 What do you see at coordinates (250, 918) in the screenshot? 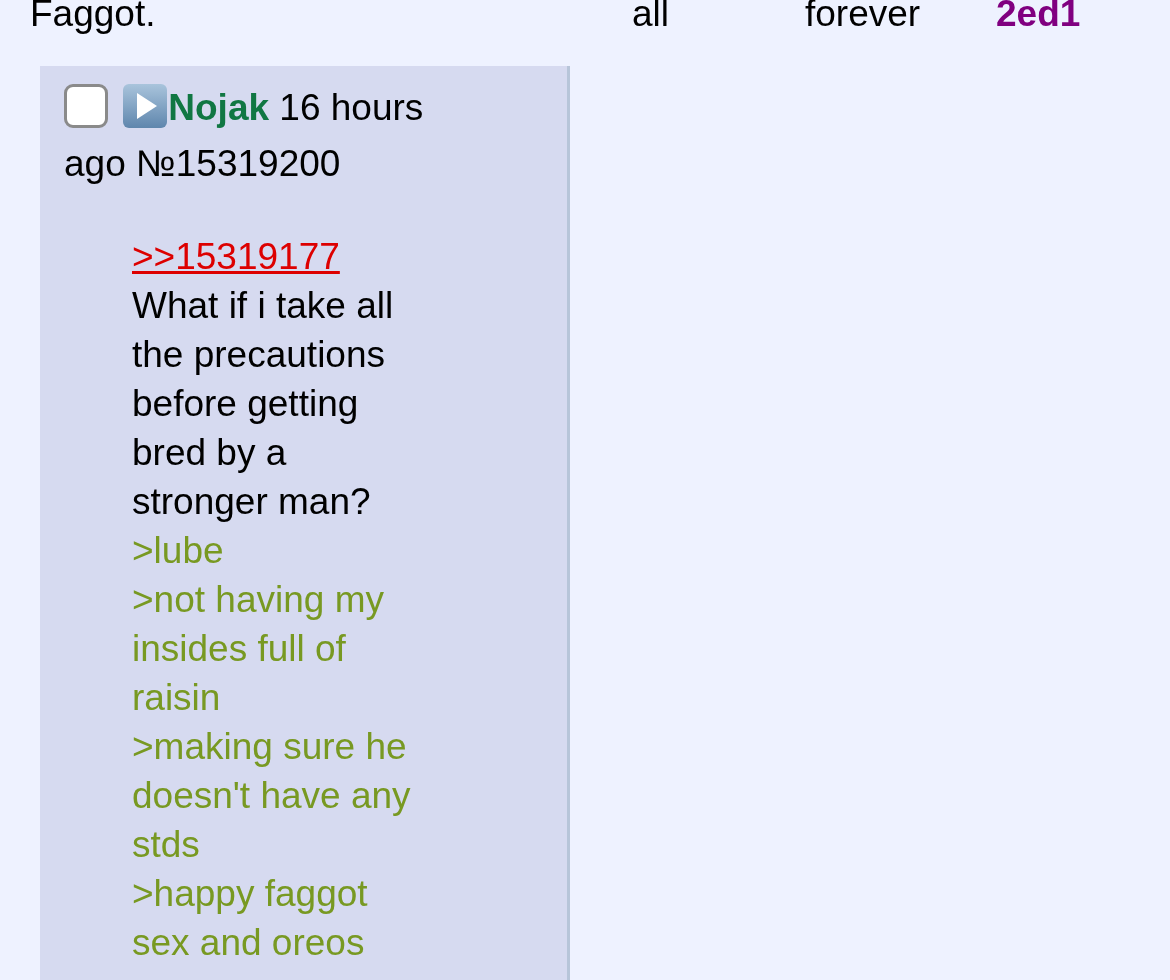
I see `greentext-line: >happy faggot sex and oreos` at bounding box center [250, 918].